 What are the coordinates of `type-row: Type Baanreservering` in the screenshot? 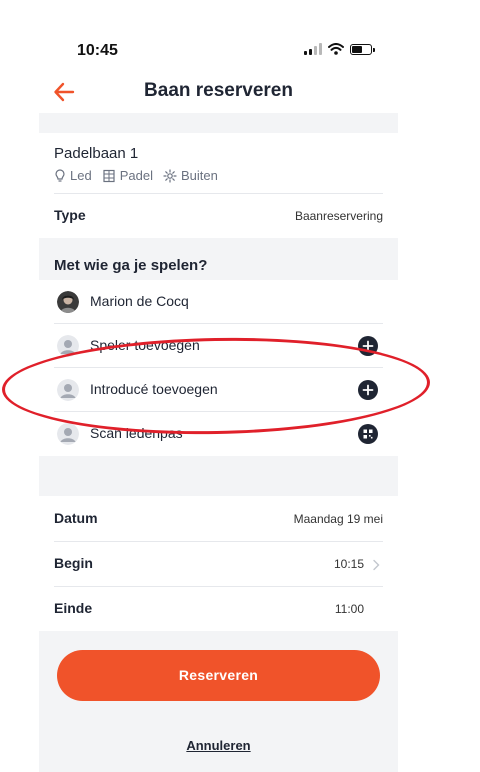 It's located at (218, 216).